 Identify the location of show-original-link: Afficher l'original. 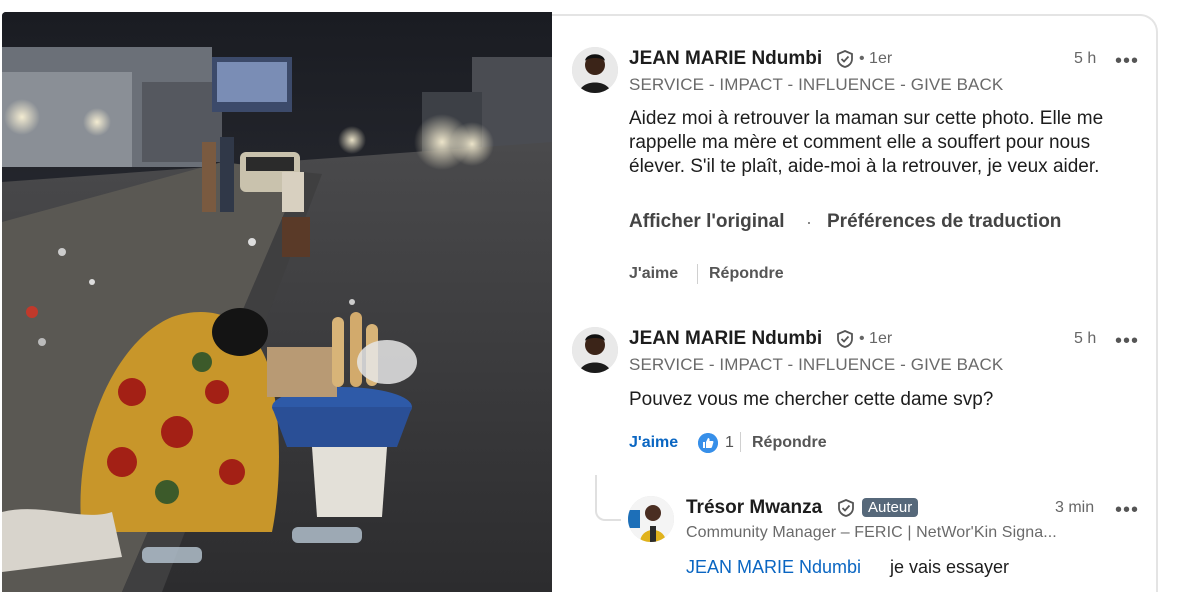
(706, 222).